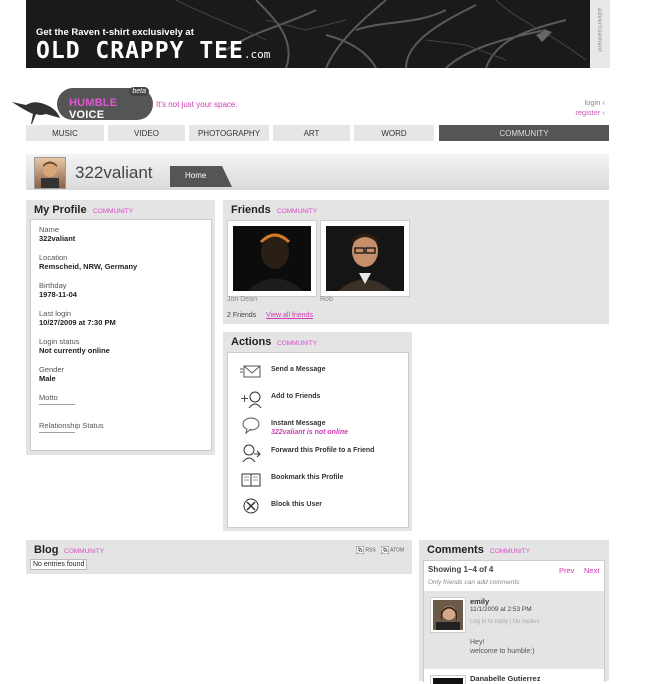 This screenshot has height=684, width=650. Describe the element at coordinates (250, 371) in the screenshot. I see `envelope-icon` at that location.